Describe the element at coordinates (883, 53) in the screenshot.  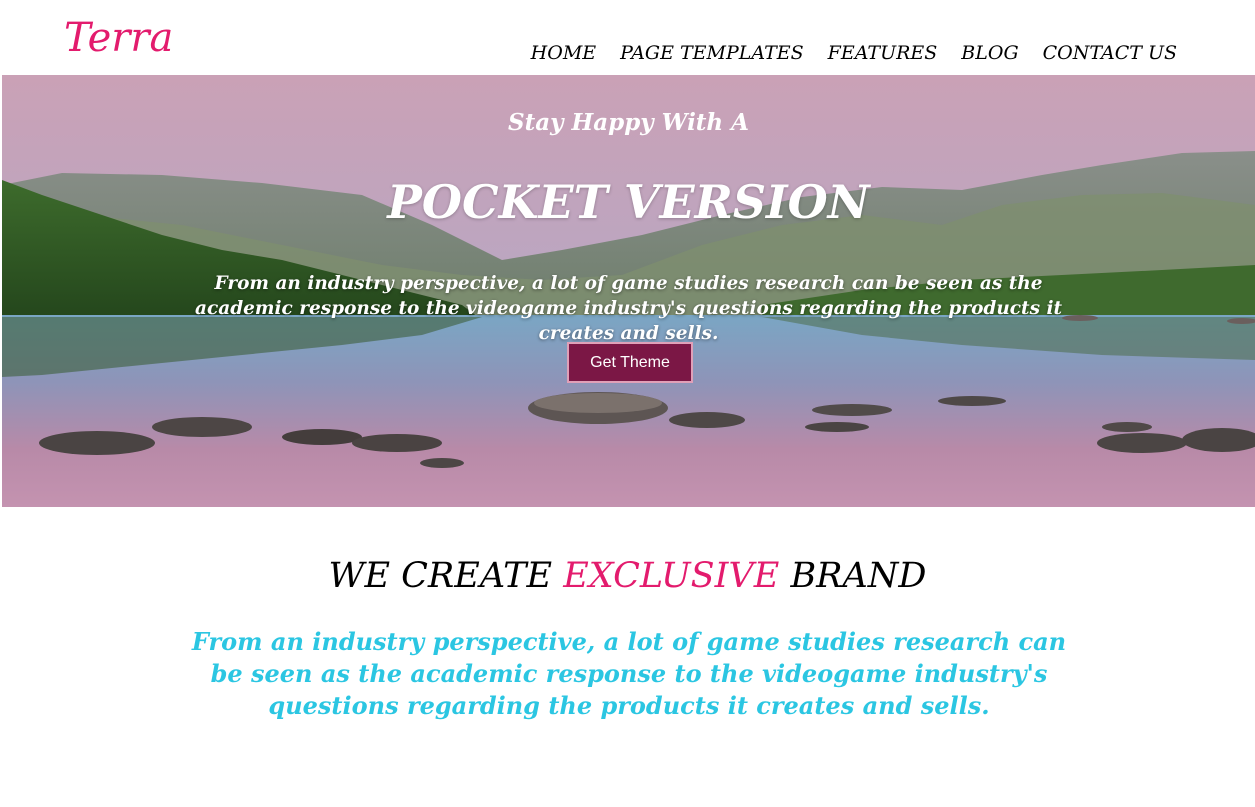
I see `nav-item-features: FEATURES` at that location.